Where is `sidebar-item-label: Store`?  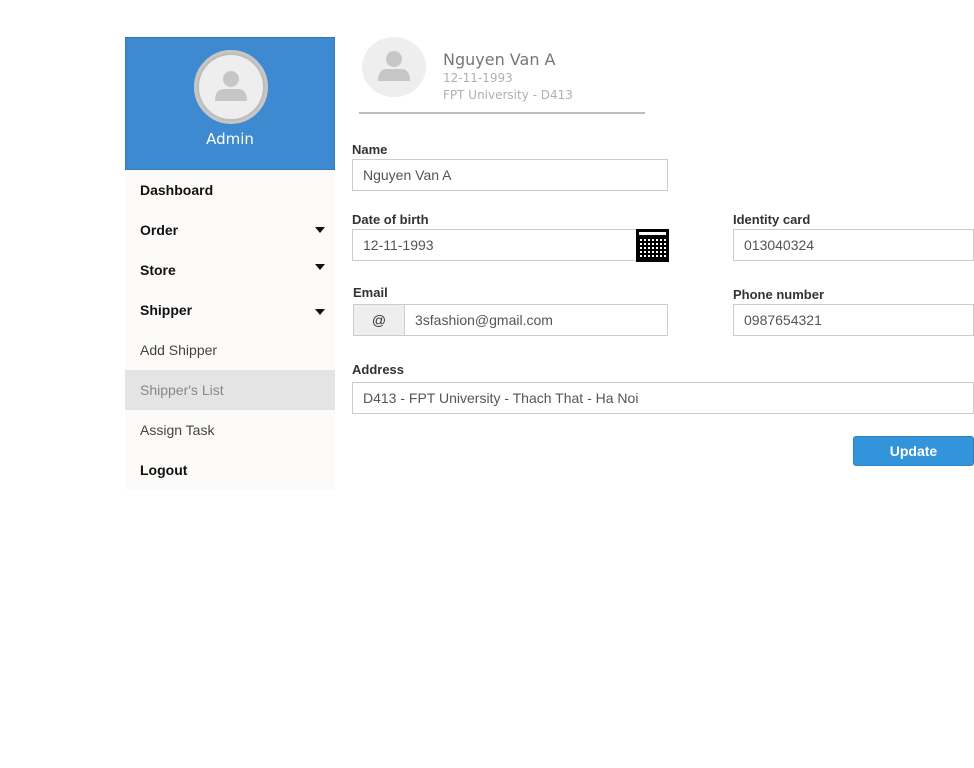
sidebar-item-label: Store is located at coordinates (158, 270).